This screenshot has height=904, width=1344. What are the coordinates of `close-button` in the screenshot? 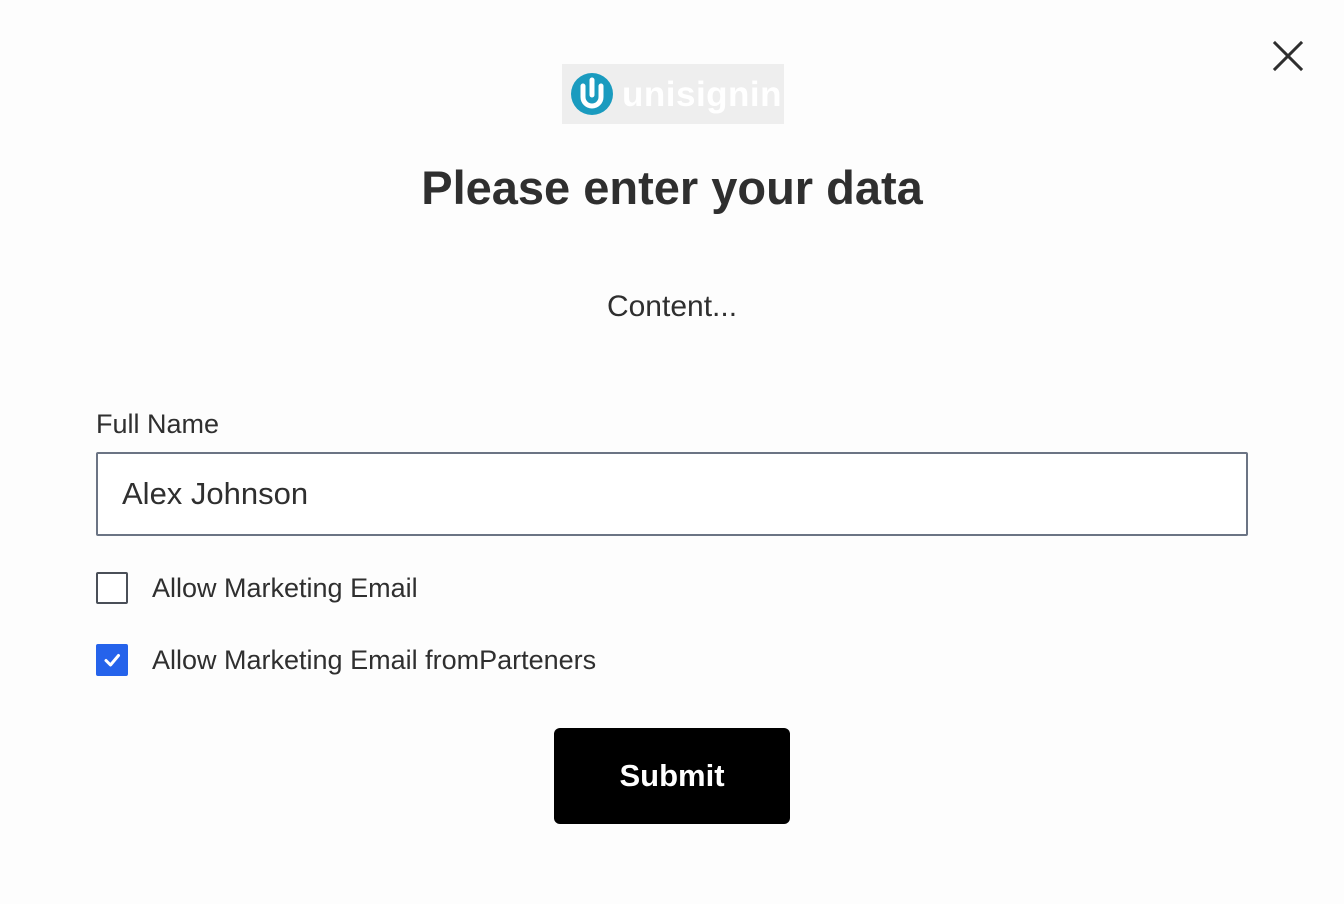 It's located at (1288, 56).